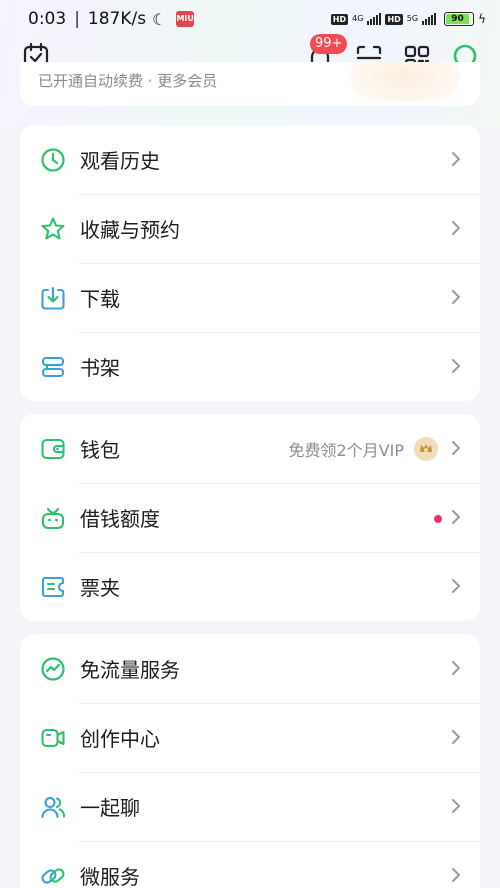 This screenshot has height=888, width=500. Describe the element at coordinates (250, 806) in the screenshot. I see `menu-item-chat-together: 一起聊` at that location.